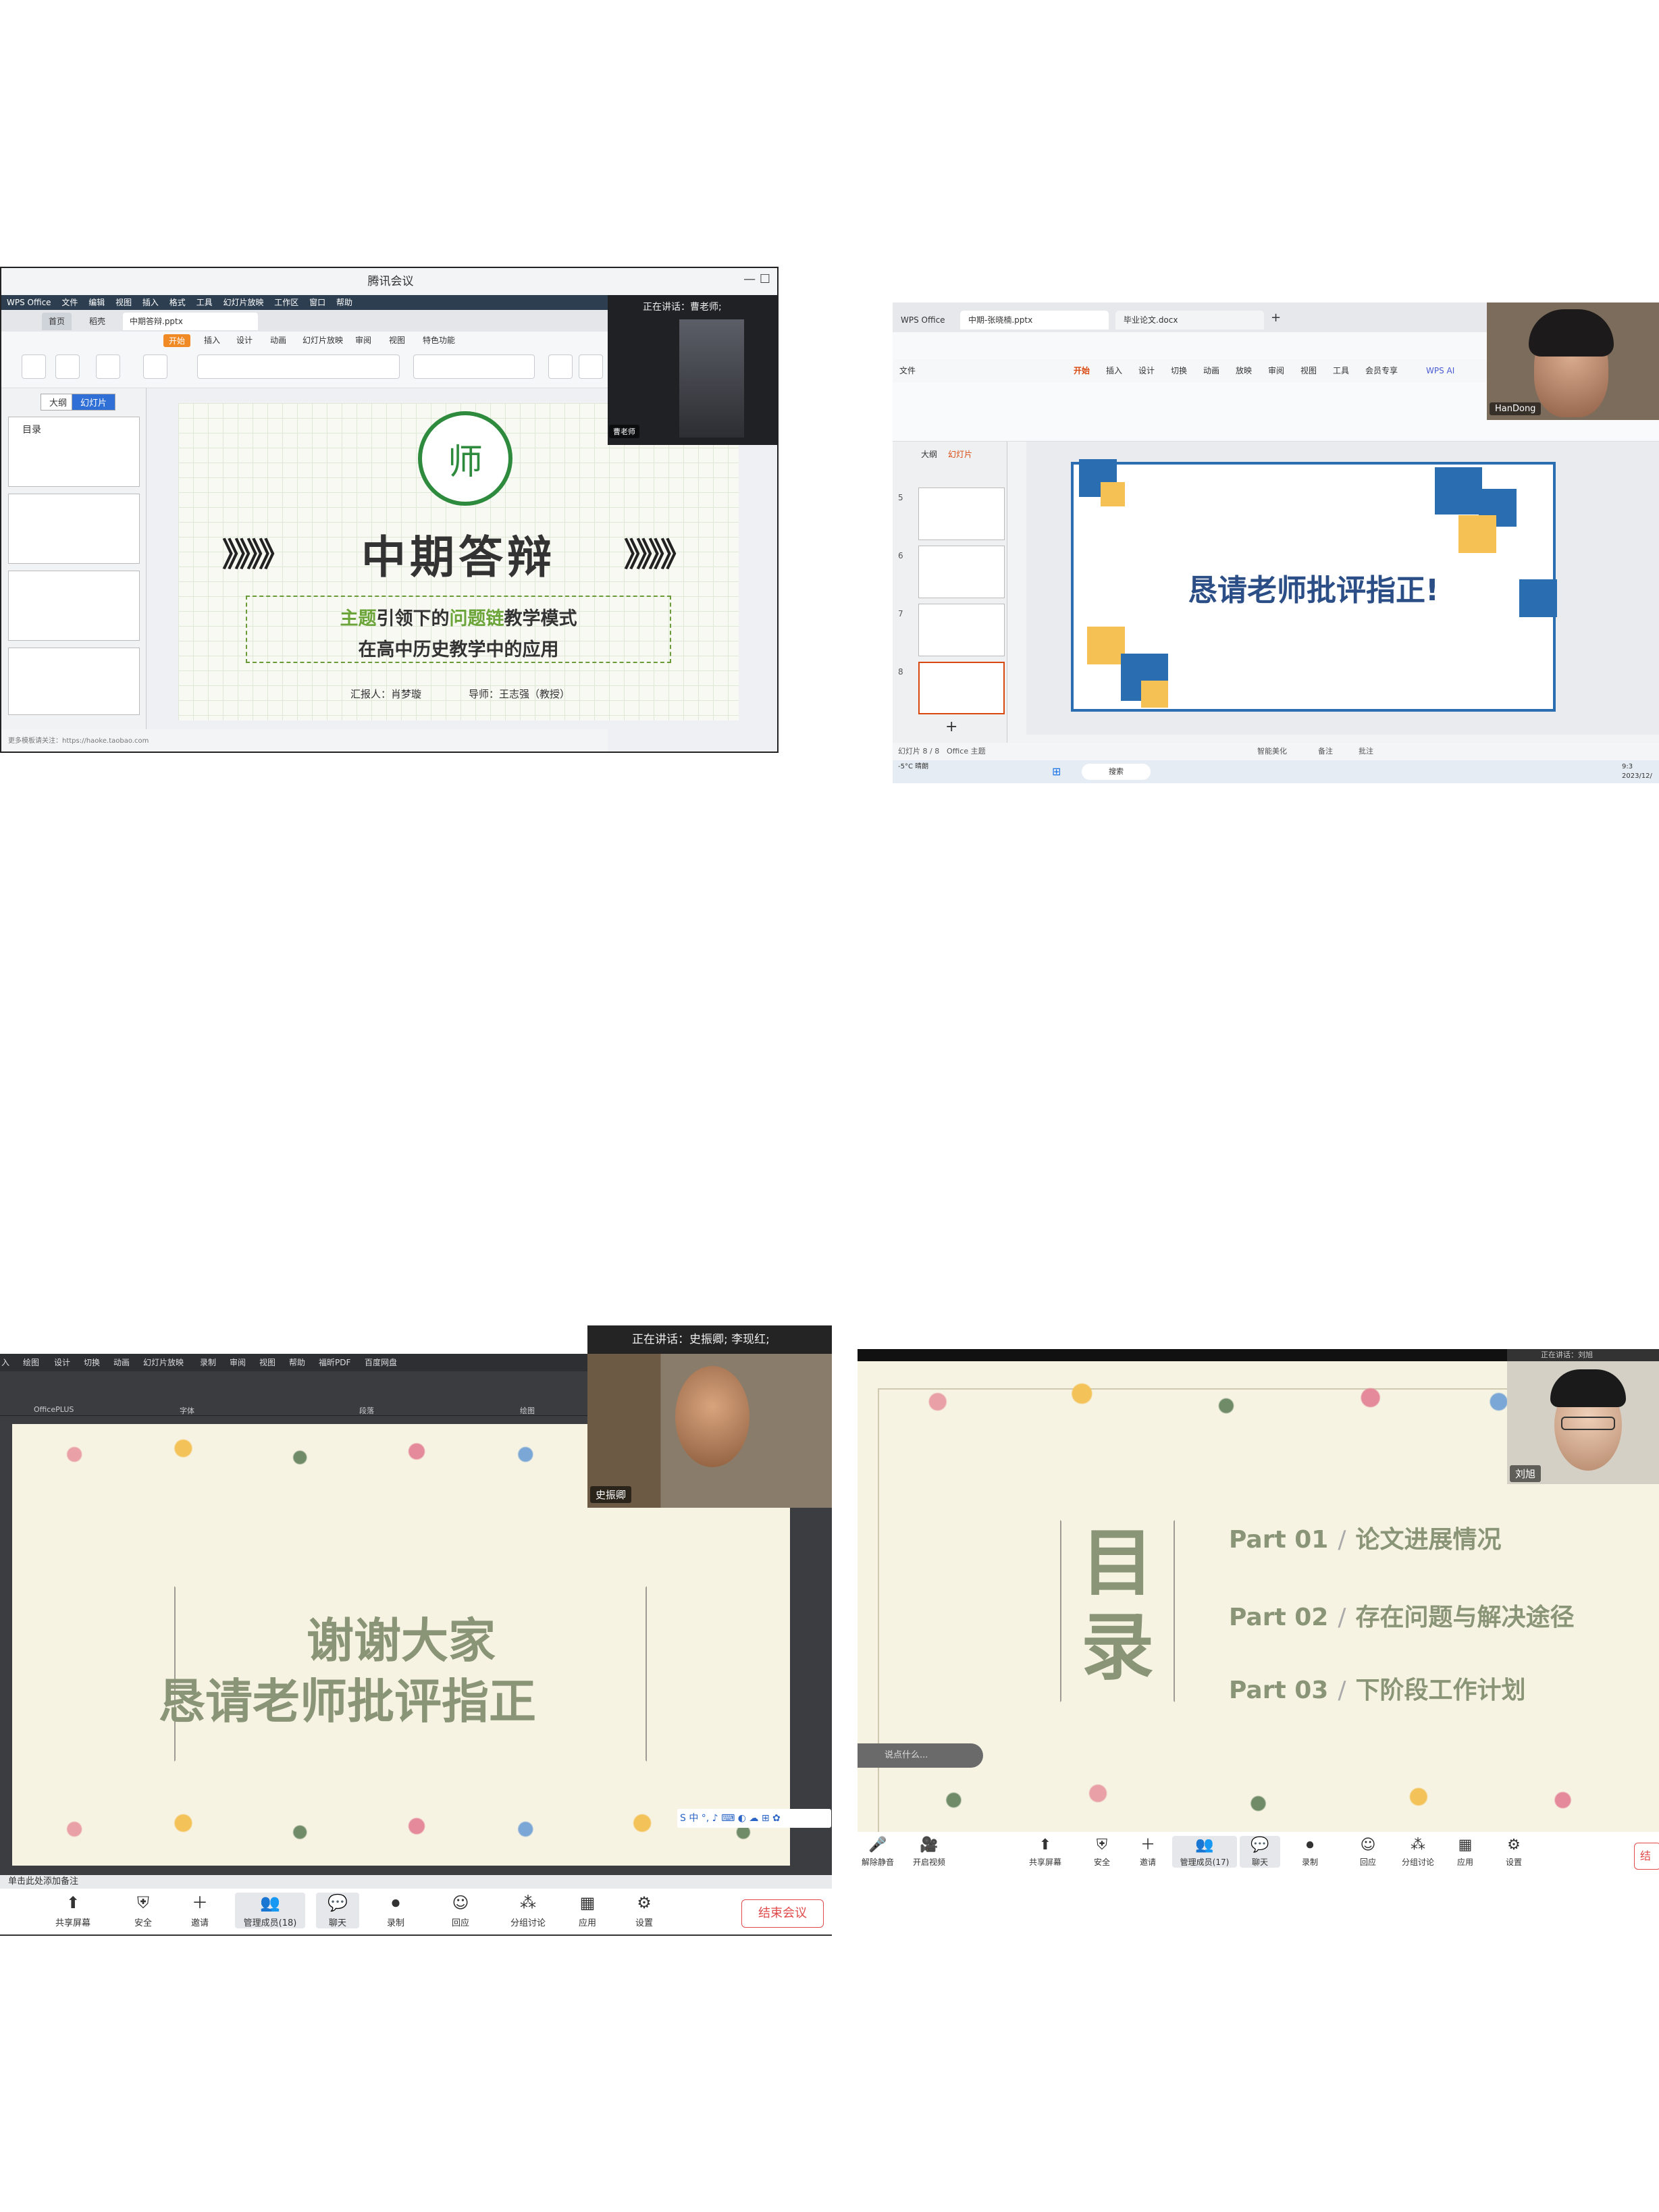 The width and height of the screenshot is (1659, 2212). What do you see at coordinates (208, 1362) in the screenshot?
I see `menu-item: 录制` at bounding box center [208, 1362].